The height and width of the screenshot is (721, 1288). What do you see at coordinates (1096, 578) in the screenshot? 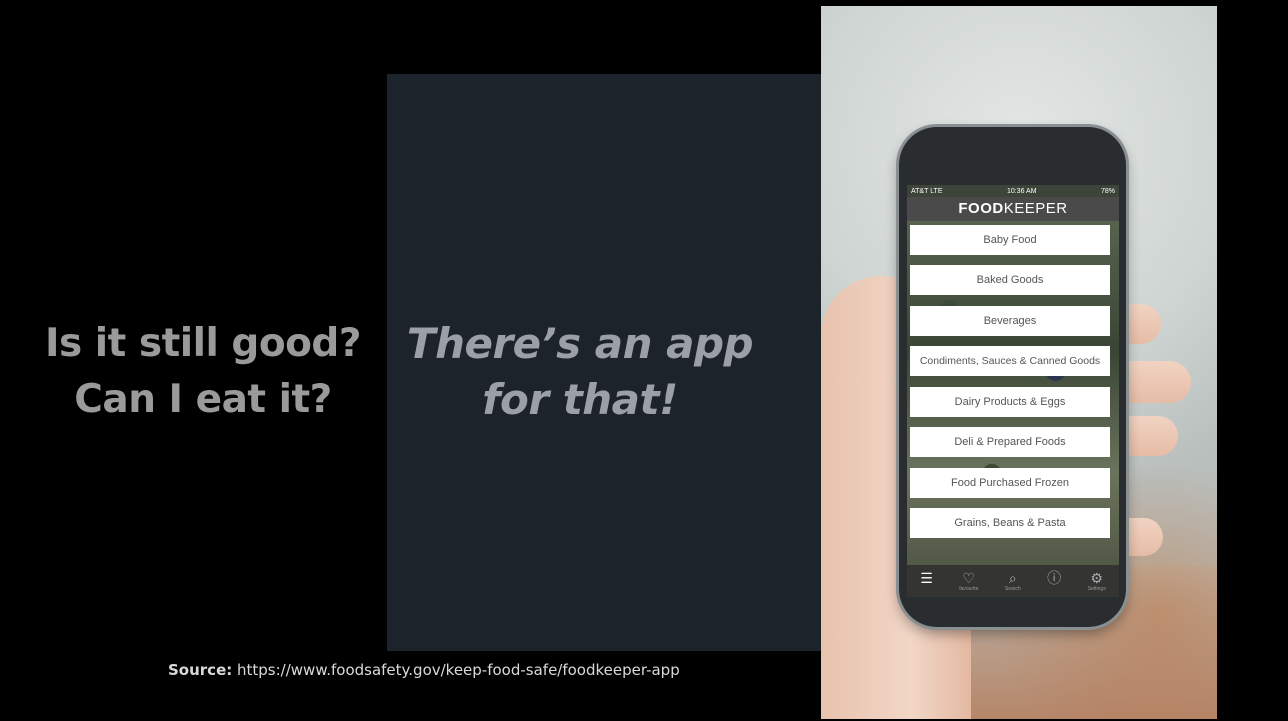
I see `gear-icon: ⚙` at bounding box center [1096, 578].